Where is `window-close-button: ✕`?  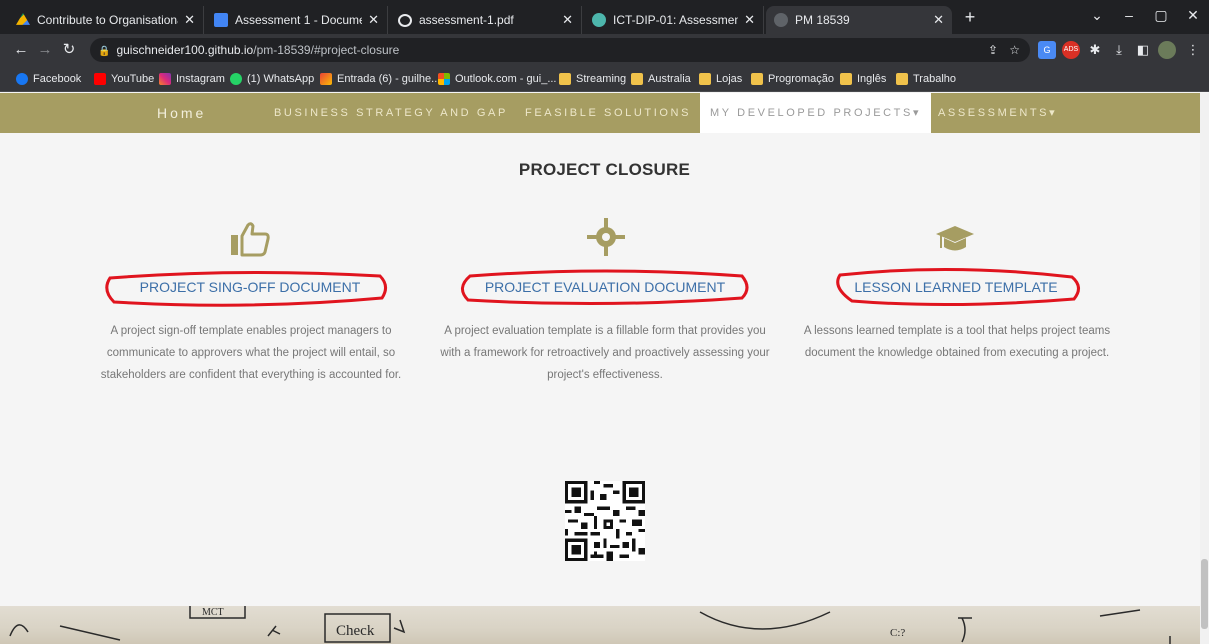 window-close-button: ✕ is located at coordinates (1193, 15).